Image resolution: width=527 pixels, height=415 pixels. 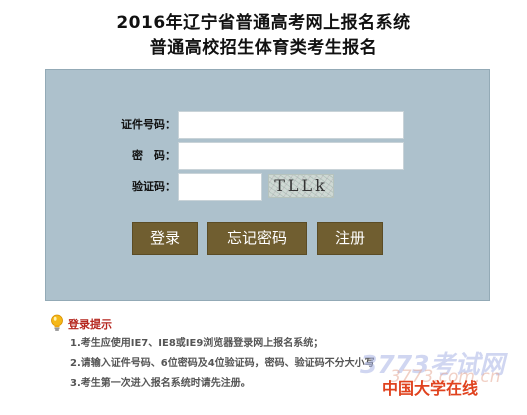 What do you see at coordinates (350, 238) in the screenshot?
I see `register-button: 注册` at bounding box center [350, 238].